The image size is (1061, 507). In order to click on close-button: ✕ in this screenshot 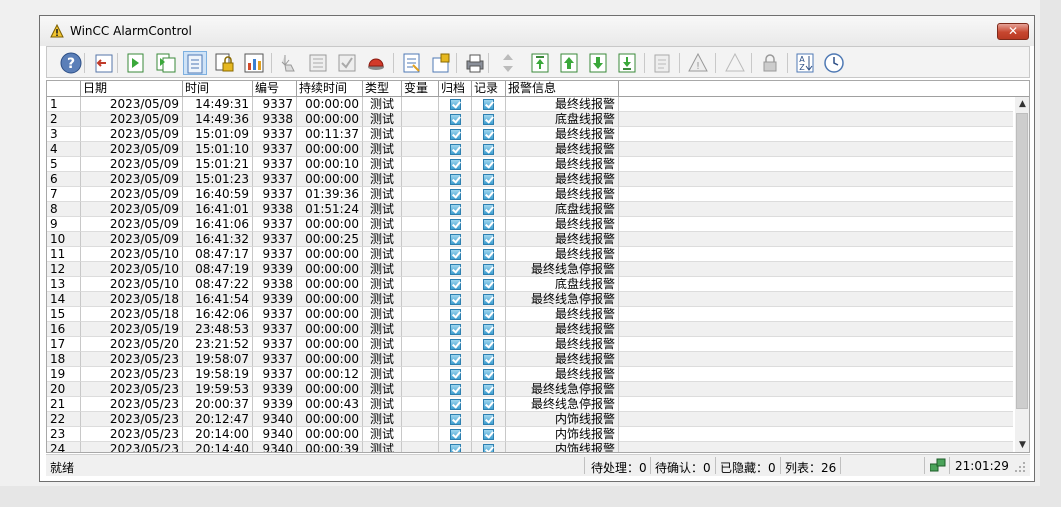, I will do `click(1013, 31)`.